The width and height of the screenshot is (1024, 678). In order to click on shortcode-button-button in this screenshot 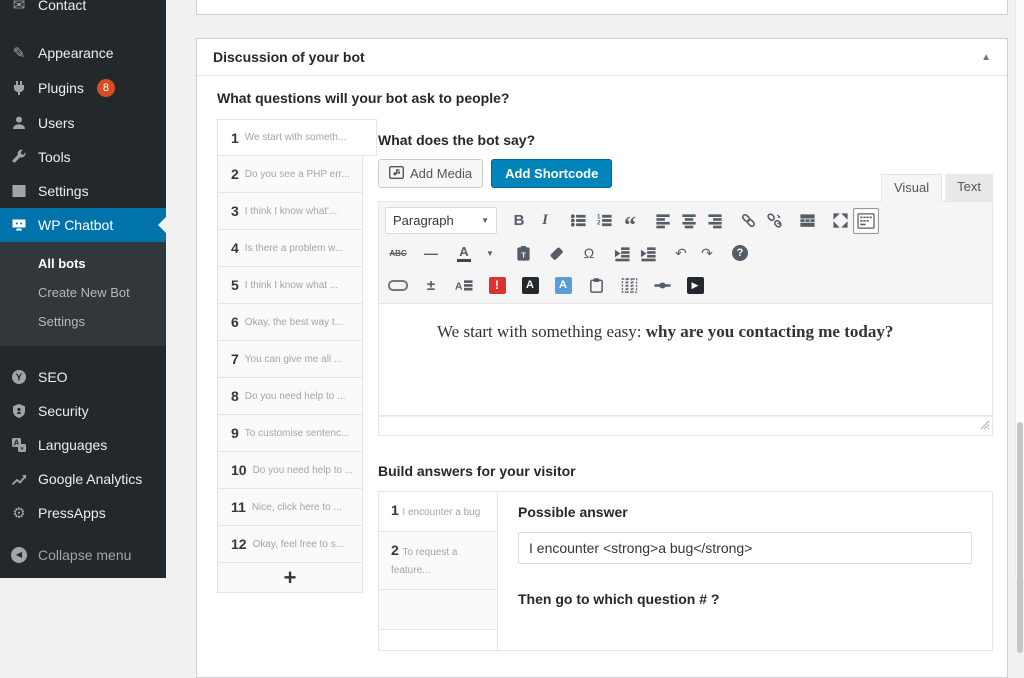, I will do `click(398, 285)`.